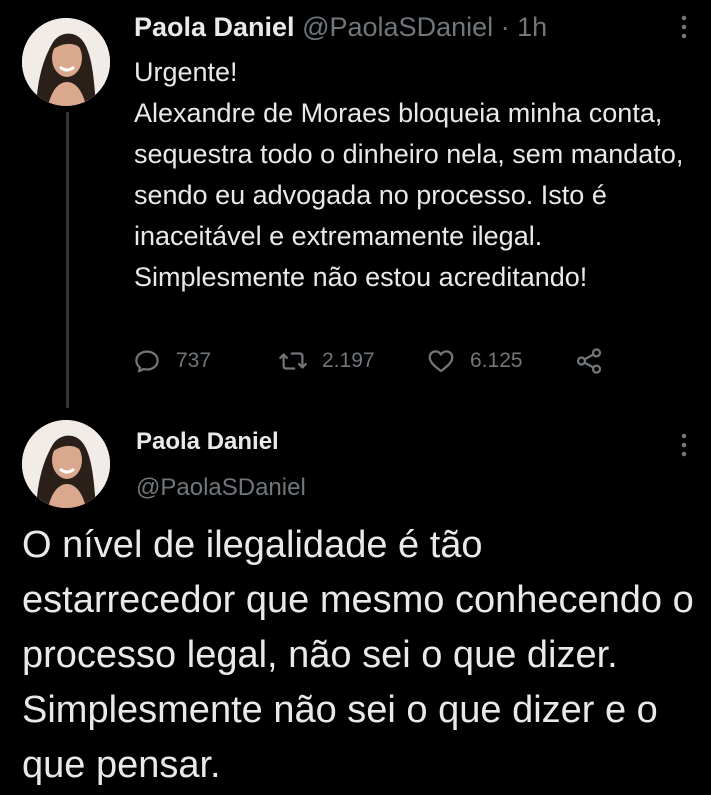  Describe the element at coordinates (382, 361) in the screenshot. I see `tweet-actions: 737 2.197 6.125` at that location.